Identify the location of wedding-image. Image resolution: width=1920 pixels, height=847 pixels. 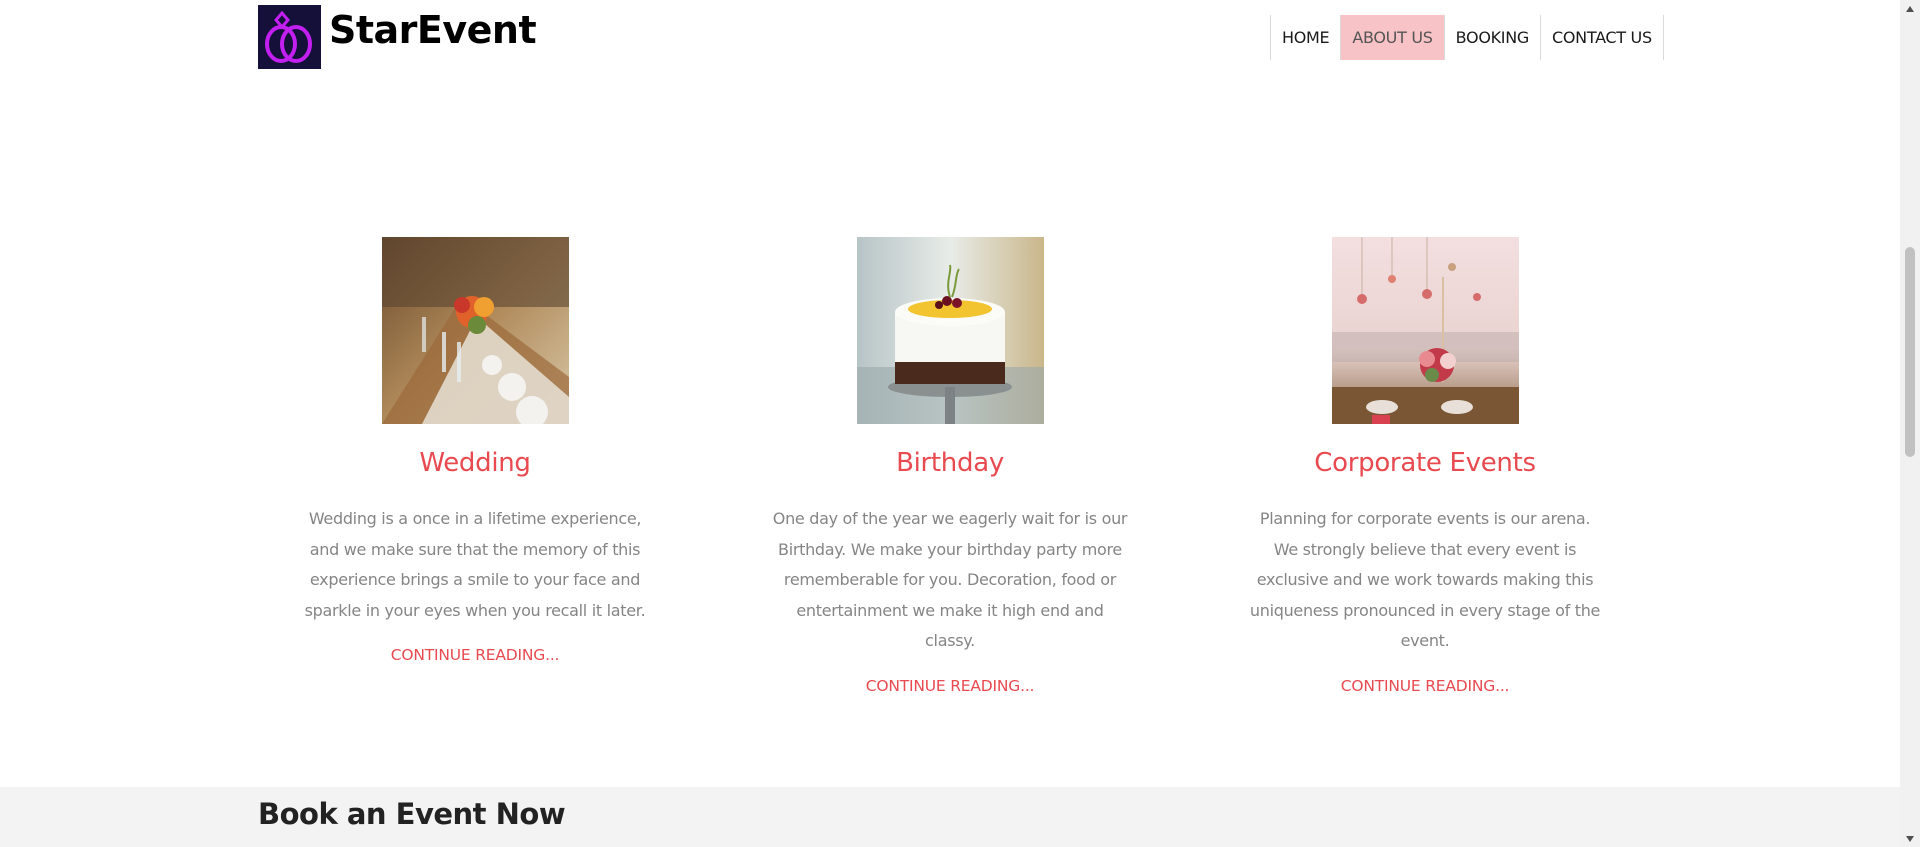
(475, 330).